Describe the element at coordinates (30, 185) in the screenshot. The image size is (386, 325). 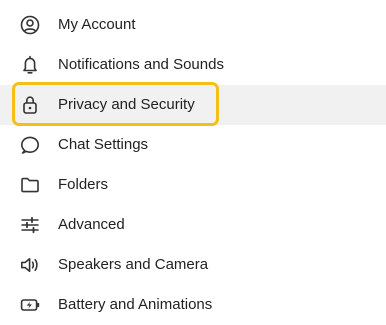
I see `folder-icon` at that location.